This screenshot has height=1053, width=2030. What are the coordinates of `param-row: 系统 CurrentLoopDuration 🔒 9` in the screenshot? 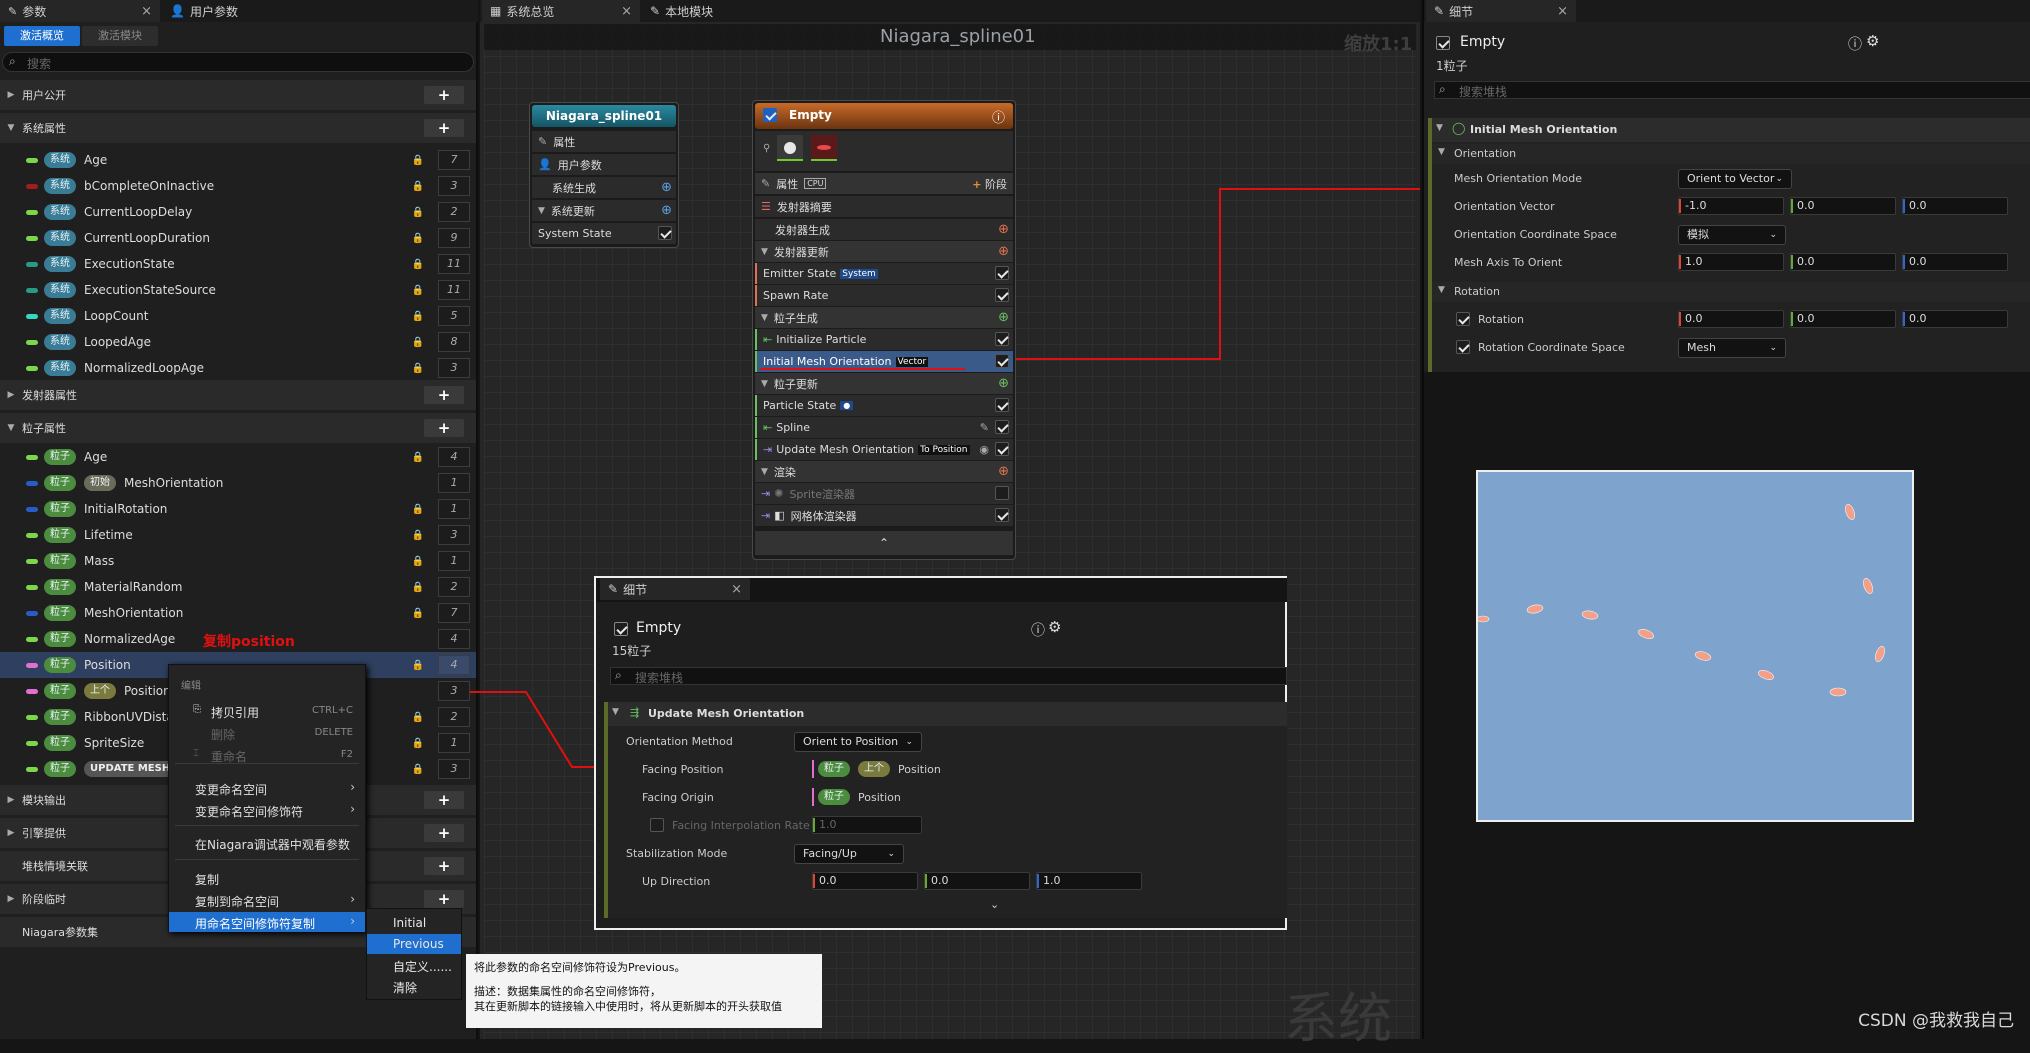 It's located at (238, 238).